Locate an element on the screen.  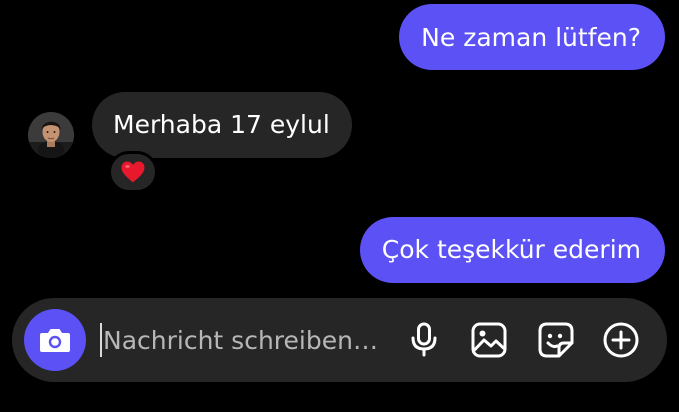
camera-button is located at coordinates (55, 340).